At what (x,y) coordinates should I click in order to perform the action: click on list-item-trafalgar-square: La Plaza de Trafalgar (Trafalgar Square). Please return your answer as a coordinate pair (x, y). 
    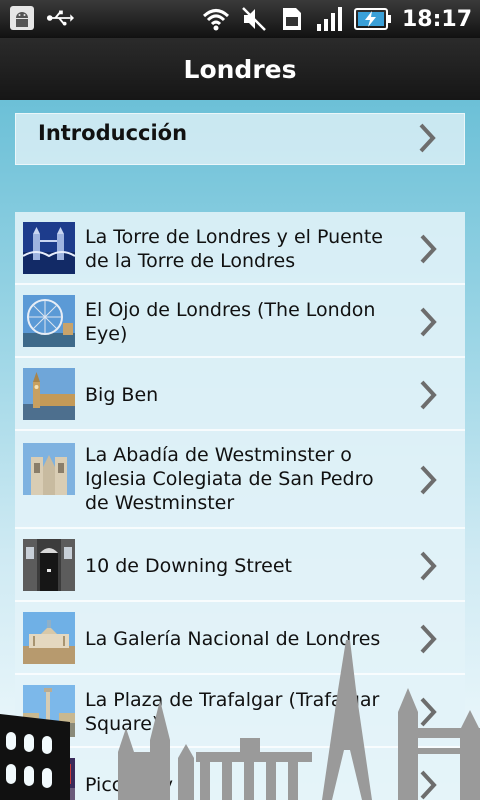
    Looking at the image, I should click on (240, 711).